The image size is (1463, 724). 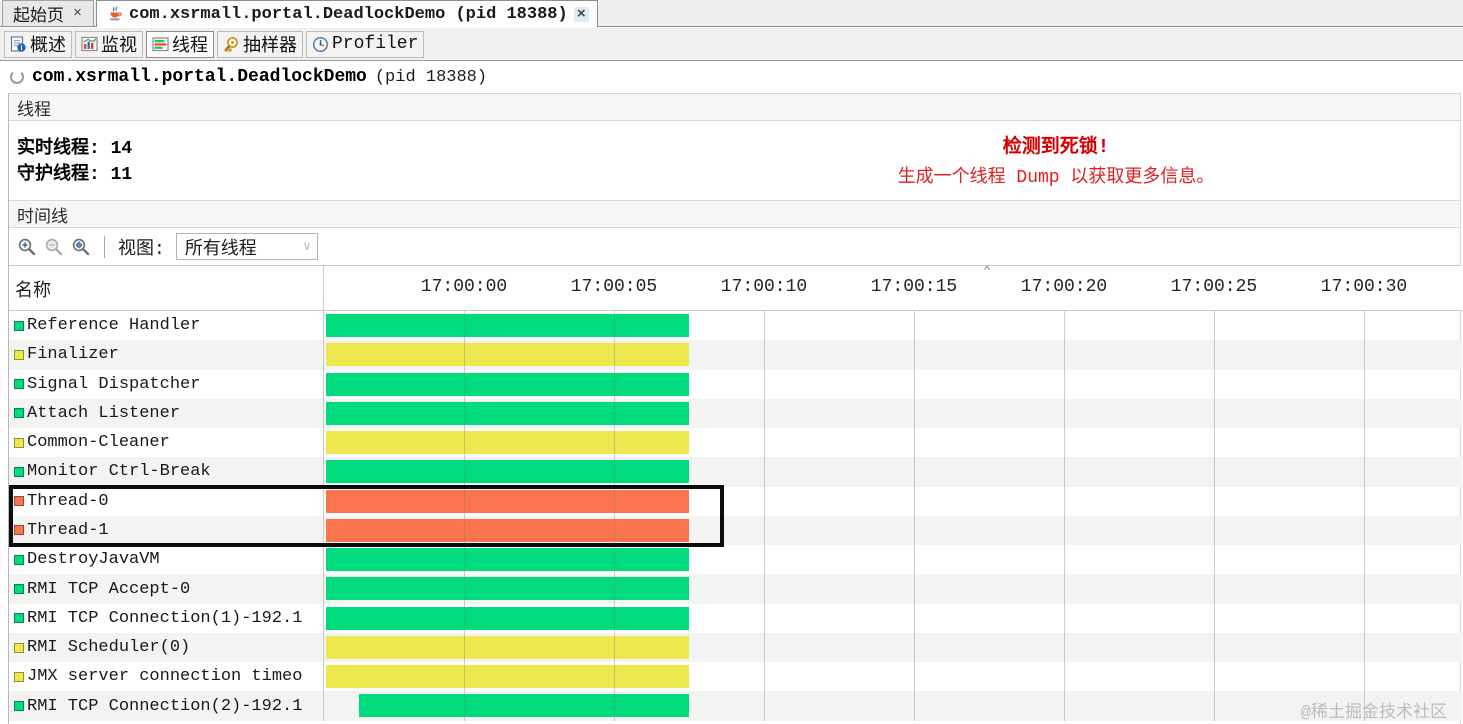 What do you see at coordinates (190, 47) in the screenshot?
I see `toolbar-button-label: 线程` at bounding box center [190, 47].